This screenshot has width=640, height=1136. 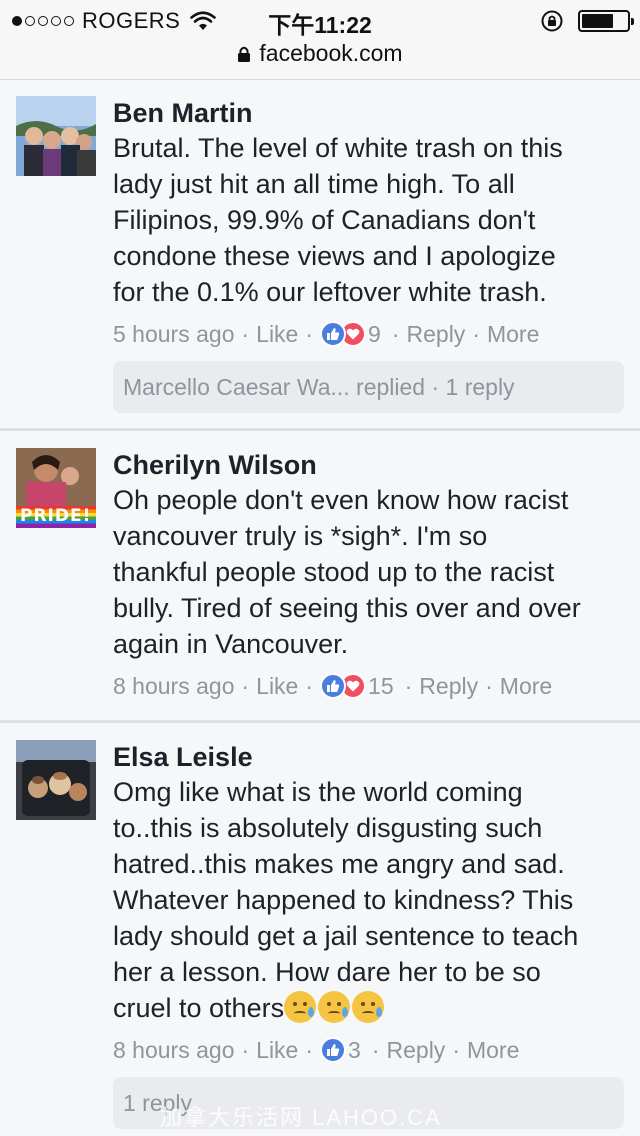 What do you see at coordinates (369, 465) in the screenshot?
I see `comment-author: Cherilyn Wilson` at bounding box center [369, 465].